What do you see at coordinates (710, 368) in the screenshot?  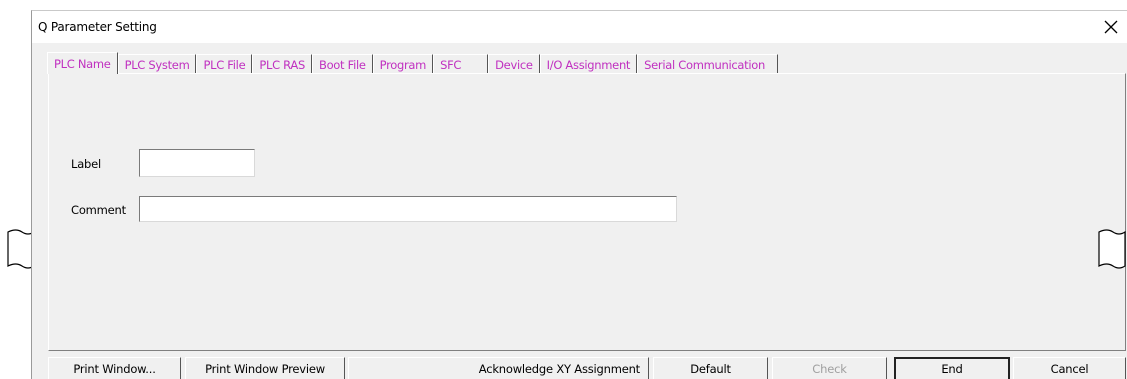 I see `default-button: Default` at bounding box center [710, 368].